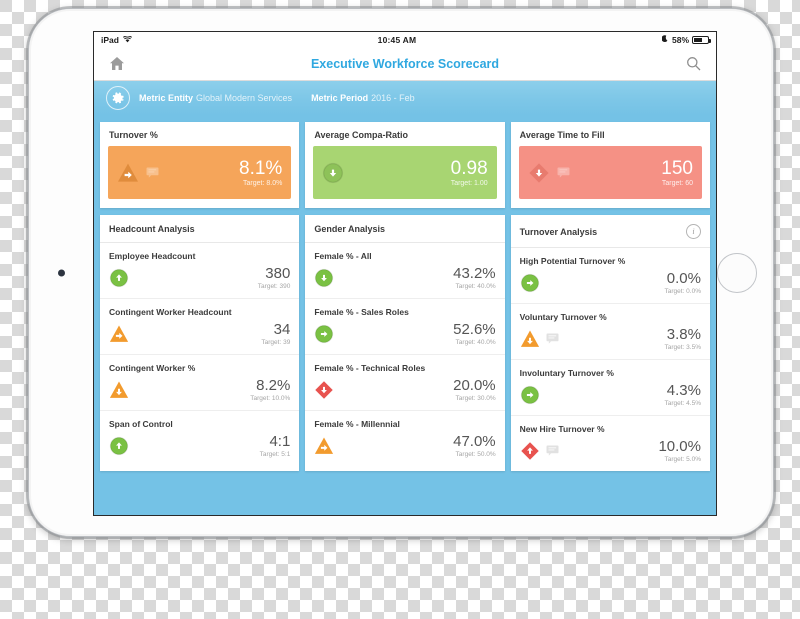 Image resolution: width=800 pixels, height=619 pixels. I want to click on filter-metric-period: Metric Period 2016 - Feb, so click(363, 98).